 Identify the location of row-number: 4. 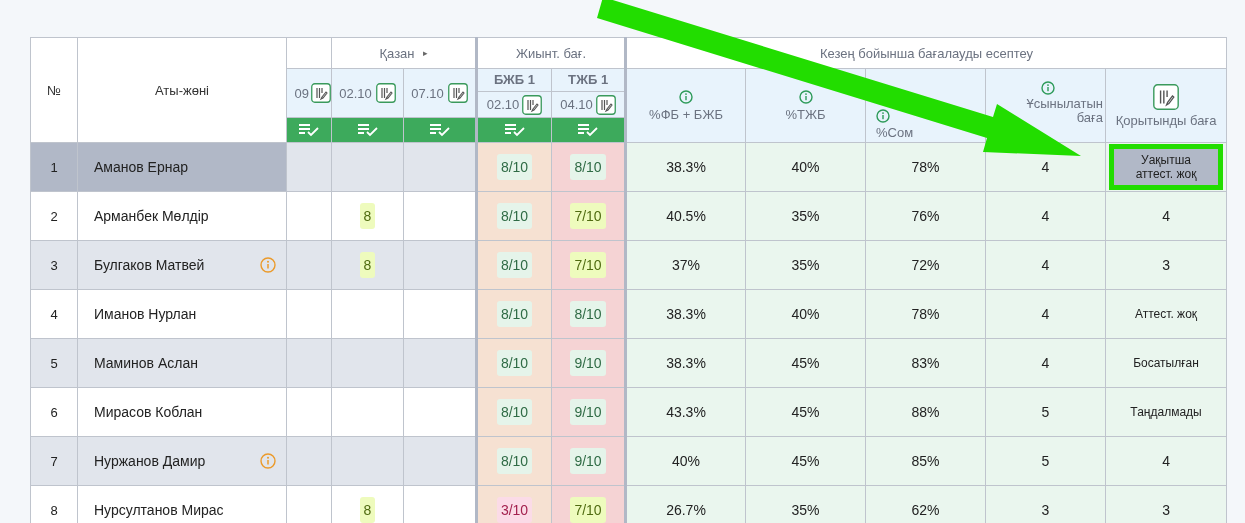
(54, 314).